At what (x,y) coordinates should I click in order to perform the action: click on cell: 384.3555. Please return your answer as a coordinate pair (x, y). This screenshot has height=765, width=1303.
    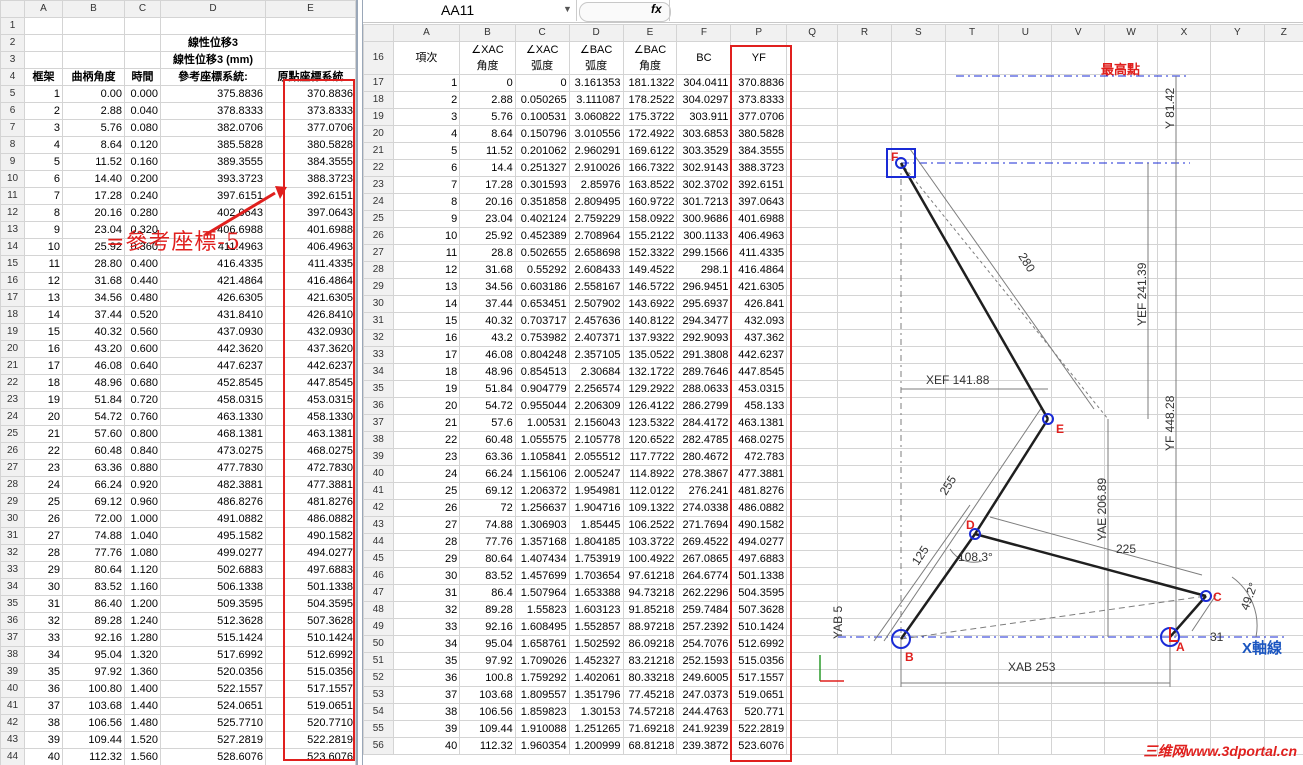
    Looking at the image, I should click on (759, 151).